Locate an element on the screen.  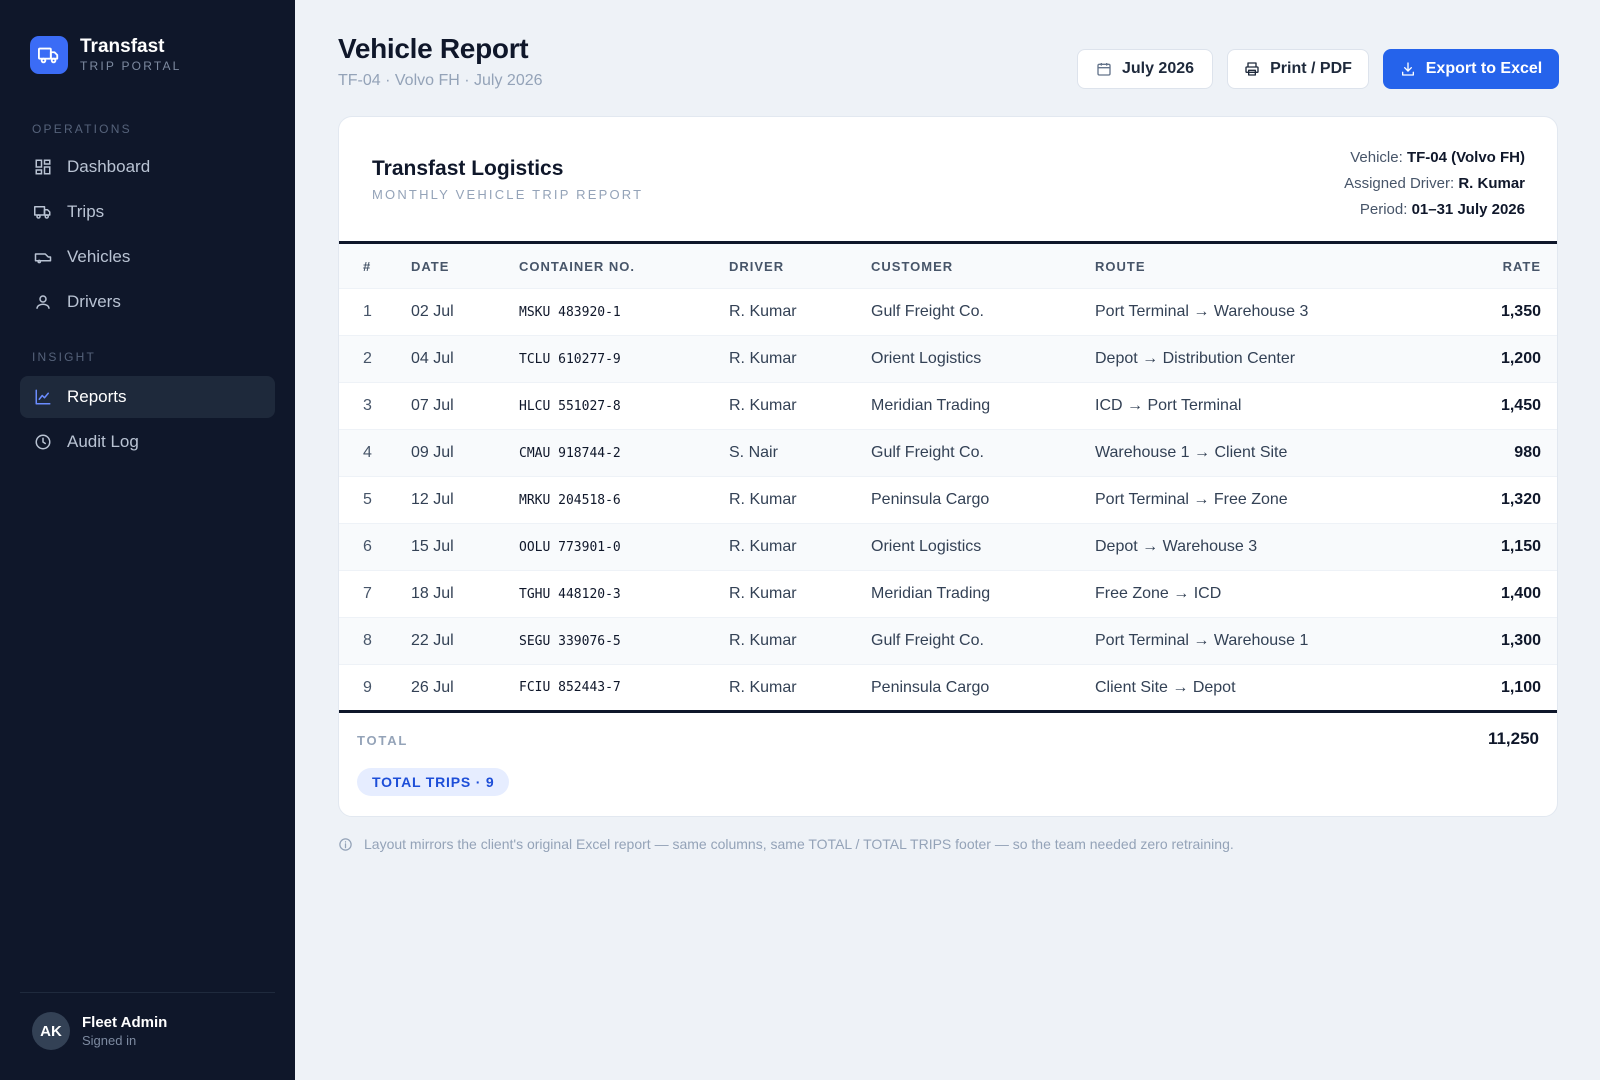
column-header: CONTAINER NO. is located at coordinates (624, 266).